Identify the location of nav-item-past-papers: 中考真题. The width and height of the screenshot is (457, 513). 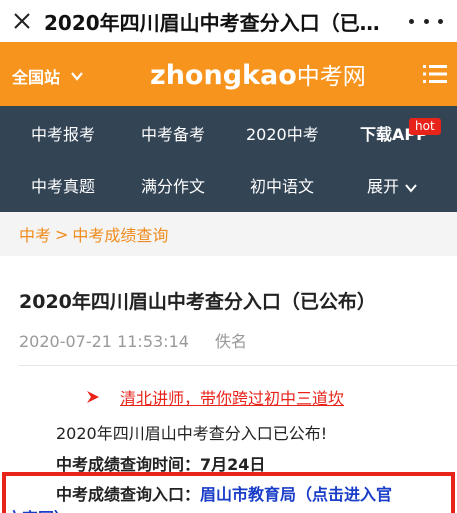
(63, 185).